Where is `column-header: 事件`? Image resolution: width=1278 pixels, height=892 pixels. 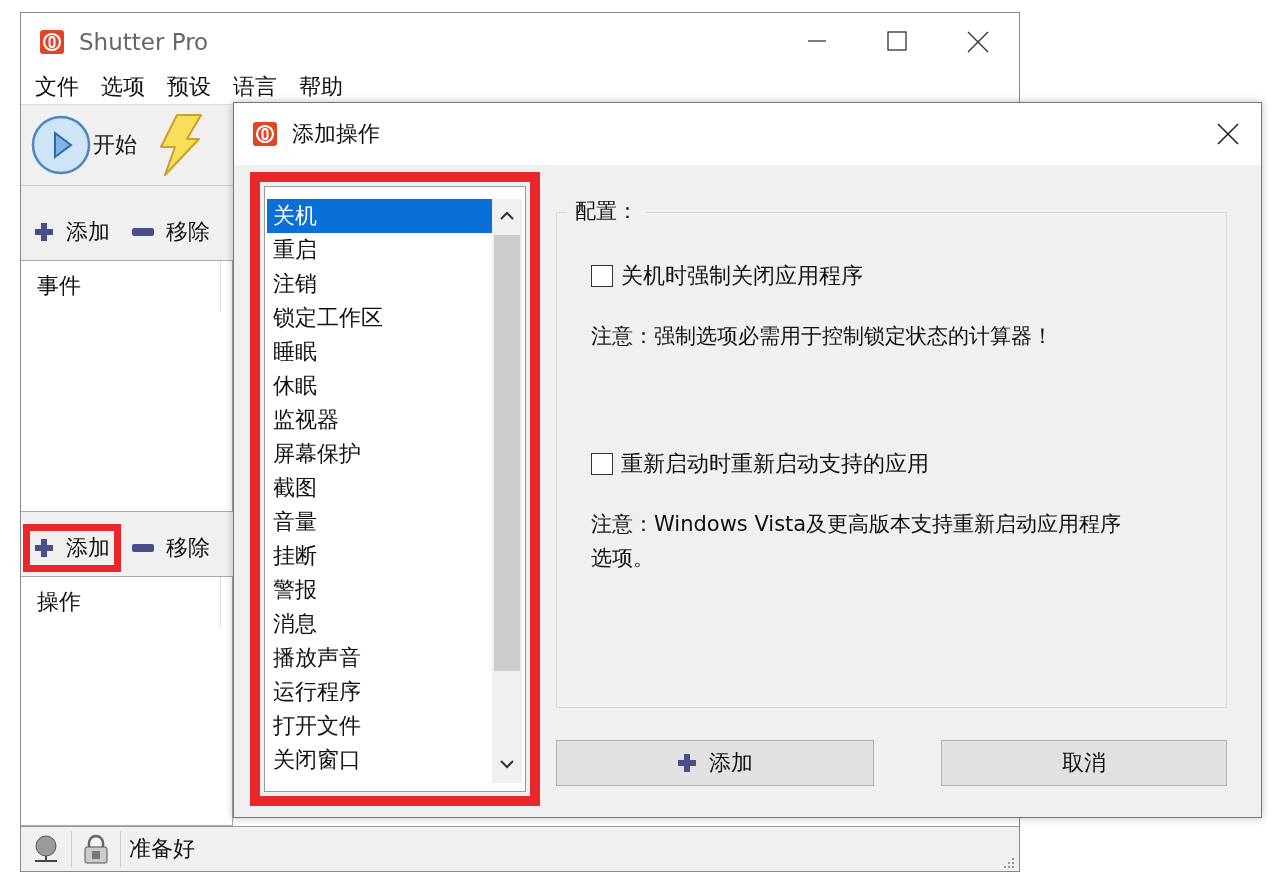 column-header: 事件 is located at coordinates (121, 286).